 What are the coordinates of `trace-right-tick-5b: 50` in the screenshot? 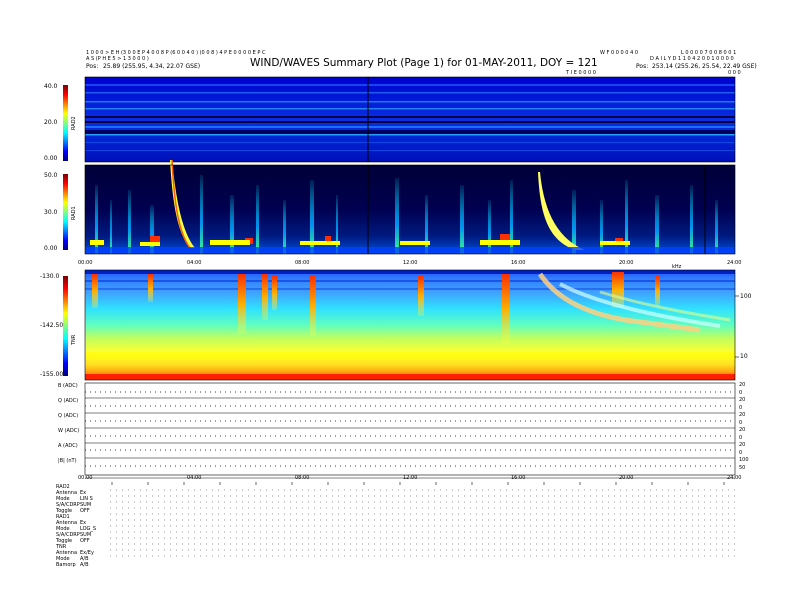 It's located at (742, 468).